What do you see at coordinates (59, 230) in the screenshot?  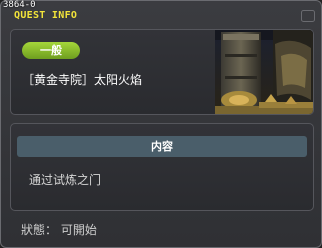 I see `quest-status: 狀態： 可開始` at bounding box center [59, 230].